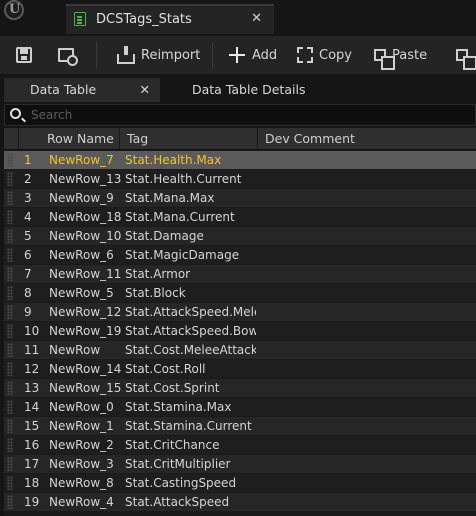 This screenshot has height=516, width=476. What do you see at coordinates (172, 388) in the screenshot?
I see `tag-cell: Stat.Cost.Sprint` at bounding box center [172, 388].